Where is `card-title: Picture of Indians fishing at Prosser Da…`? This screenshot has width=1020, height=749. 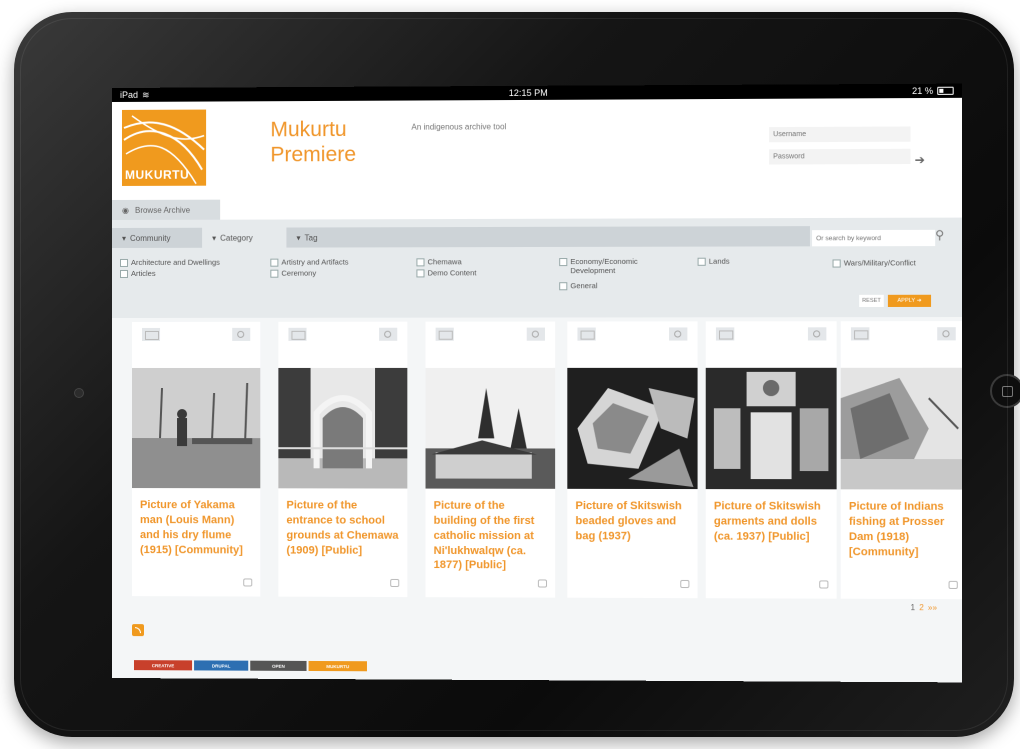
card-title: Picture of Indians fishing at Prosser Da… is located at coordinates (903, 529).